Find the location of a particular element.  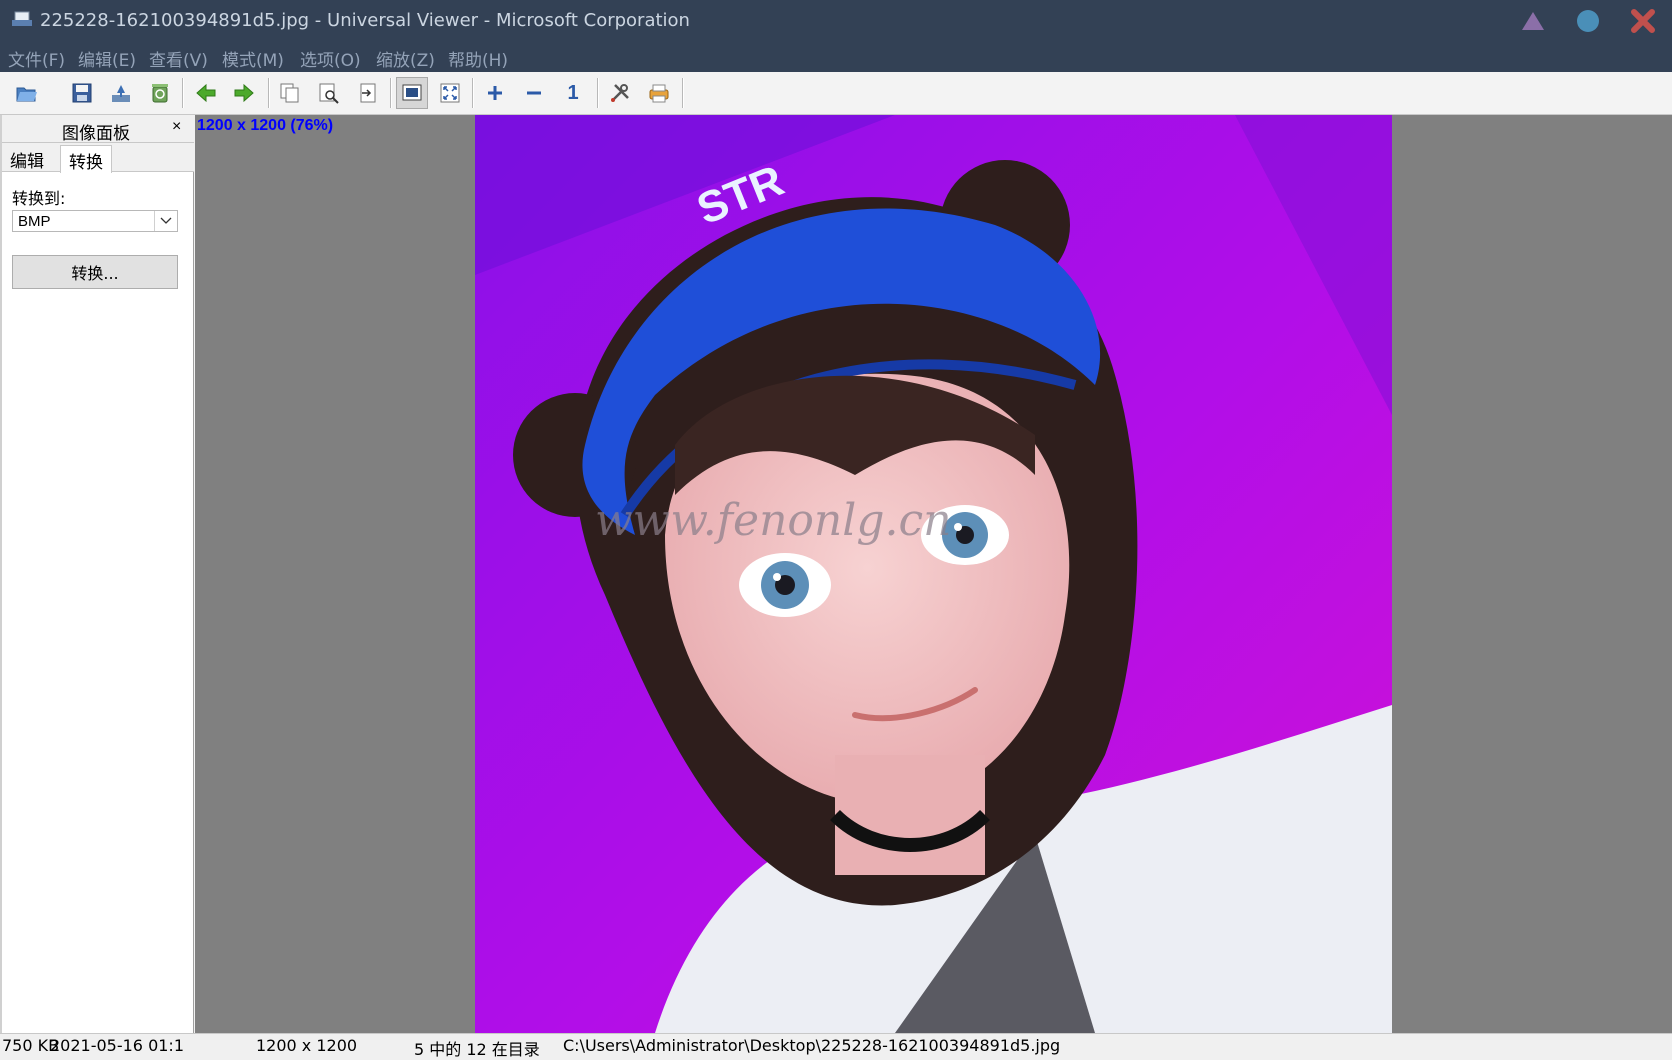

actual-size-icon: 1 is located at coordinates (573, 92).